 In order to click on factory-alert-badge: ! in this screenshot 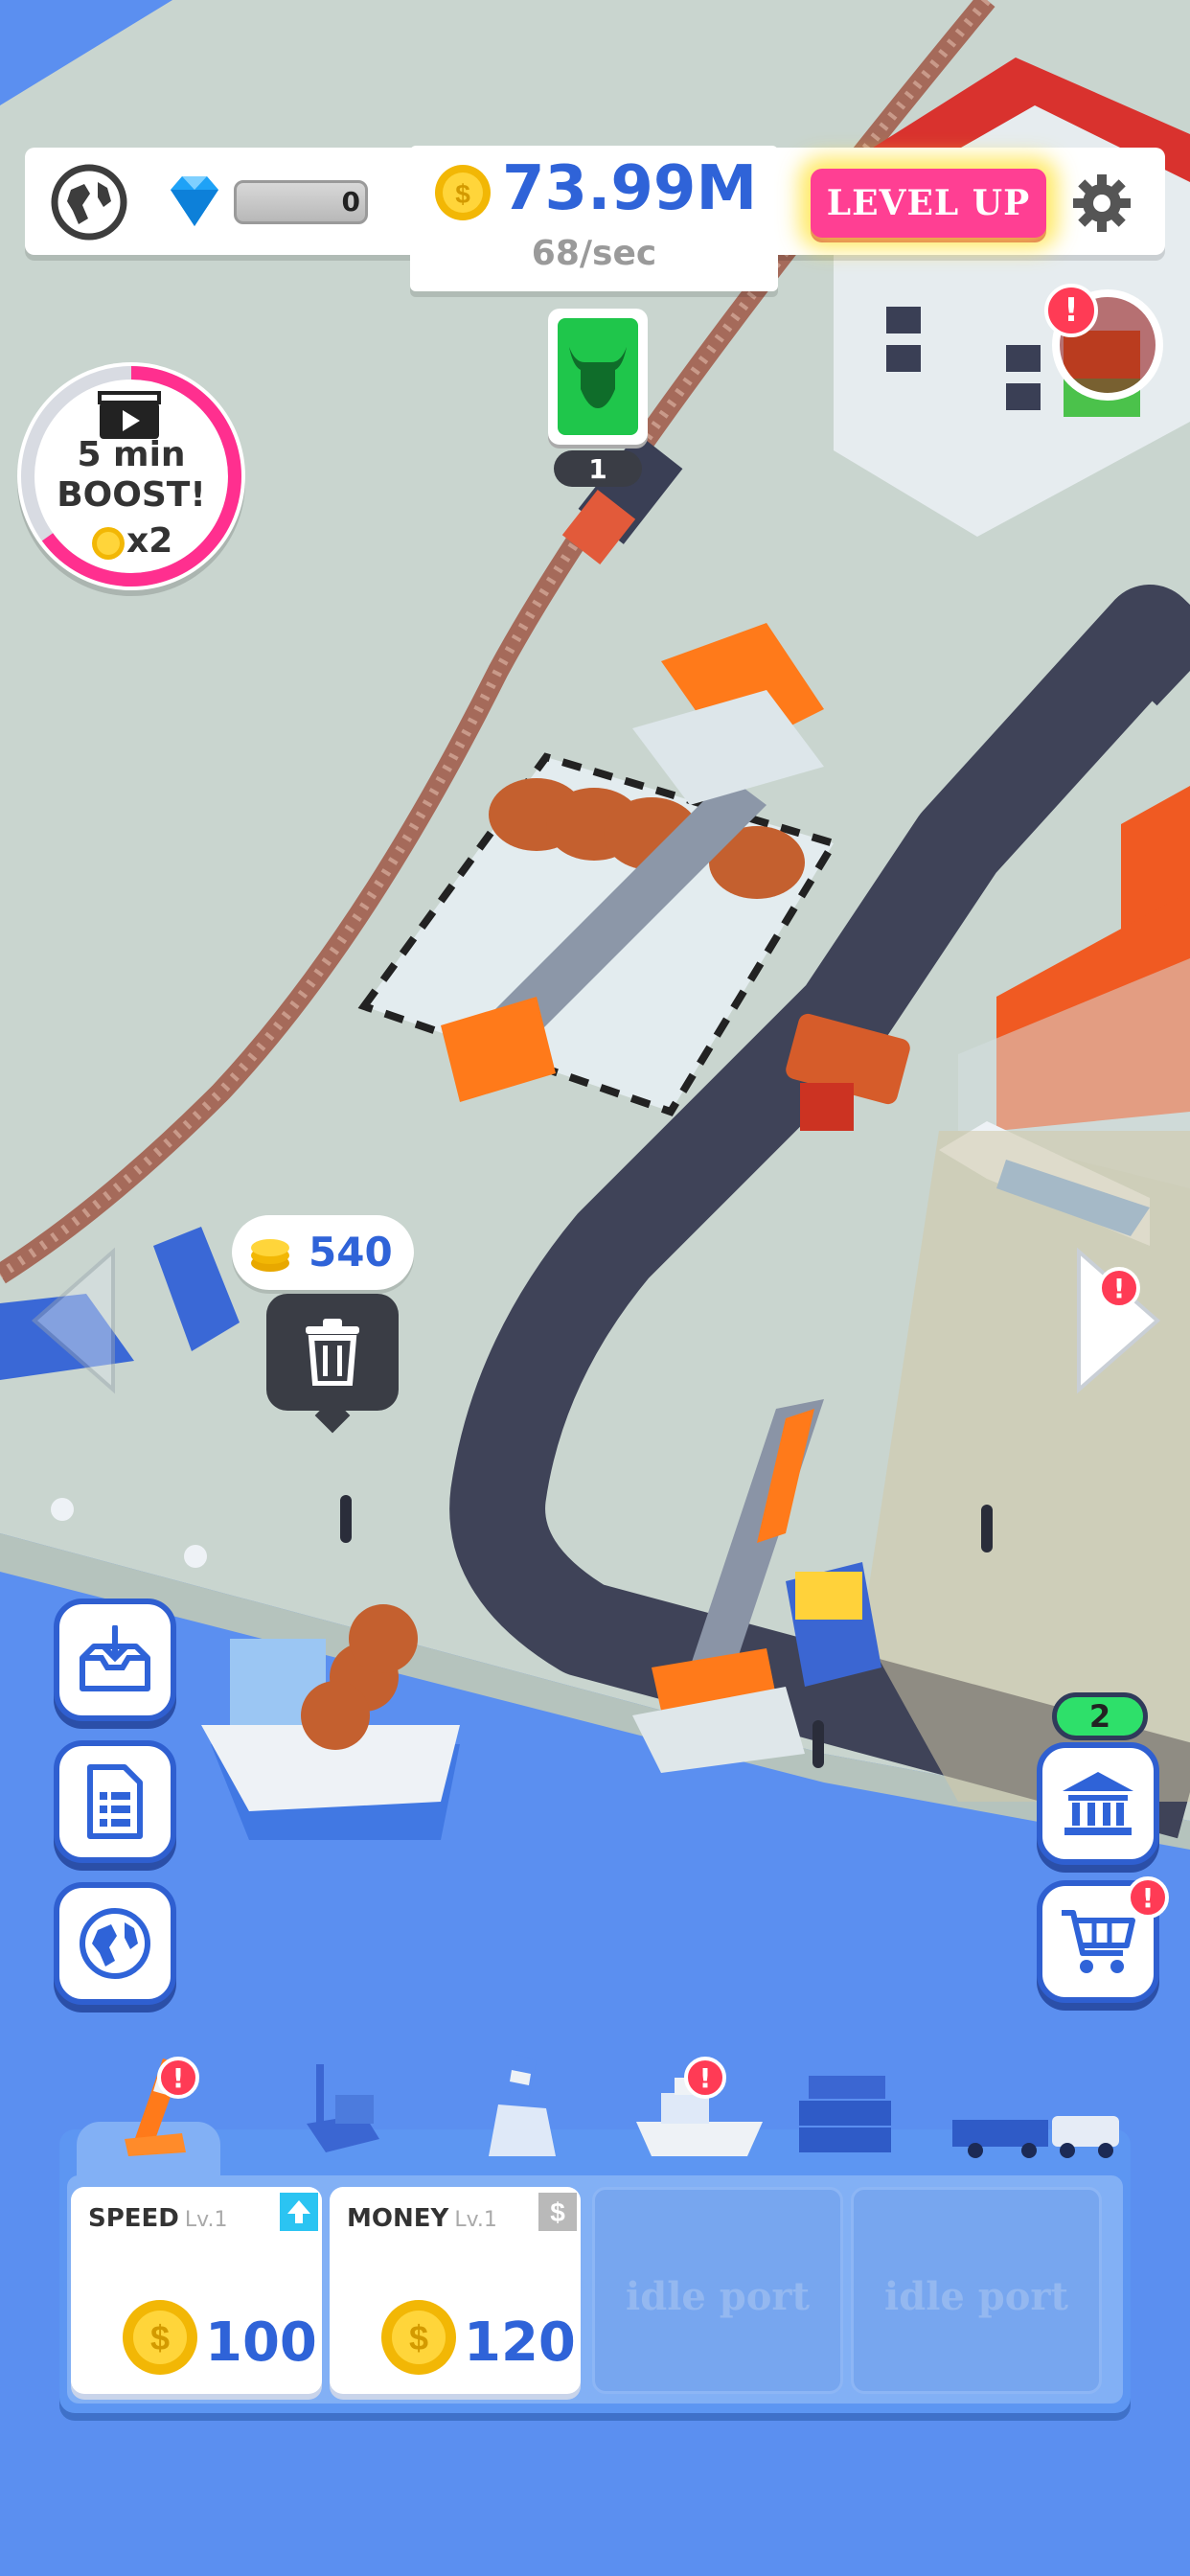, I will do `click(1071, 310)`.